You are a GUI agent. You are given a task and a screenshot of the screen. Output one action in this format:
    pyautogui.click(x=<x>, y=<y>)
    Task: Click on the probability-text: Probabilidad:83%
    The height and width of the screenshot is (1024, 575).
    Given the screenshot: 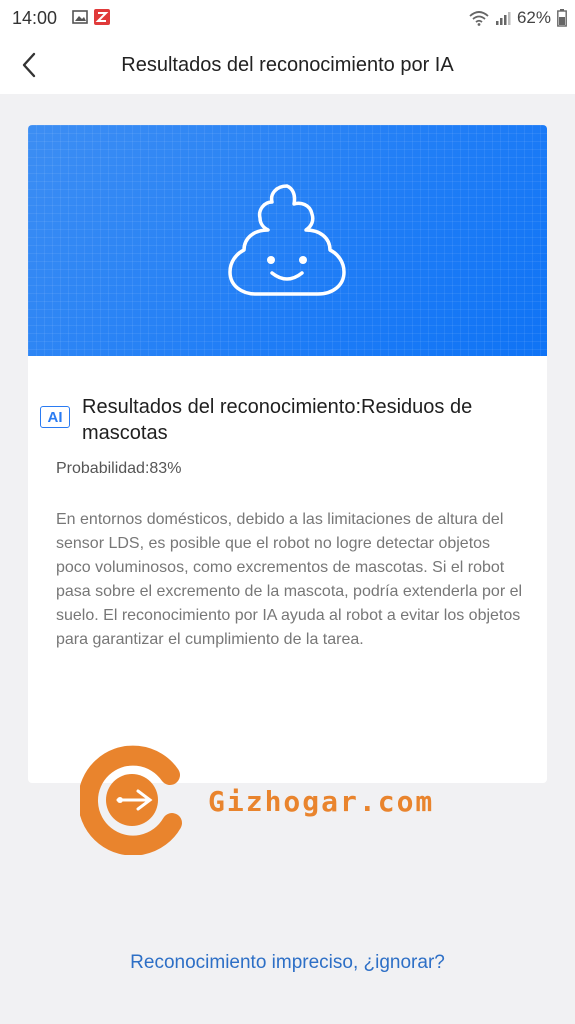 What is the action you would take?
    pyautogui.click(x=119, y=468)
    